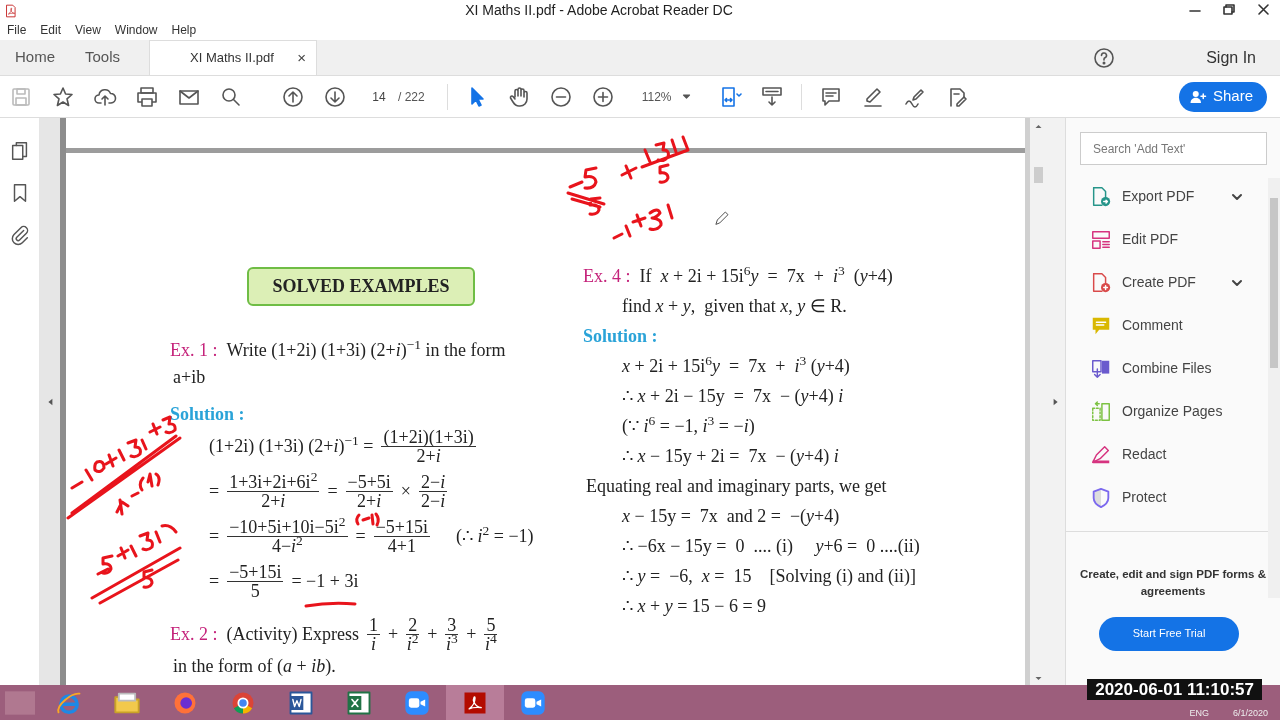  Describe the element at coordinates (688, 425) in the screenshot. I see `math-text: (∵ i$^{6}$ = −1, i$^{3}$ = −i)` at that location.